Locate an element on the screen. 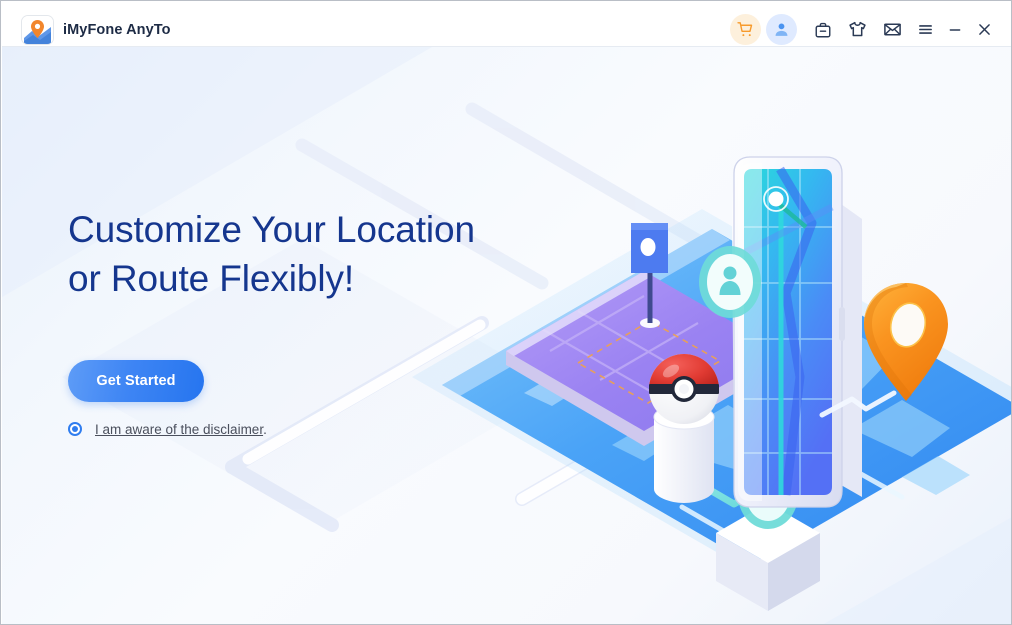 The width and height of the screenshot is (1012, 625). disclaimer-link-text: I am aware of the disclaimer is located at coordinates (179, 429).